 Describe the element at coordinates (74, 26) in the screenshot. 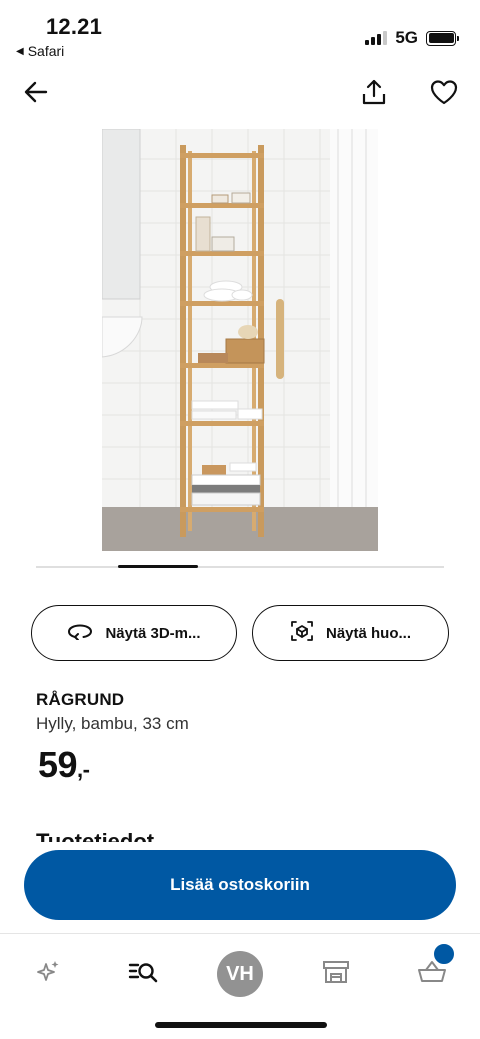

I see `status-time: 12.21` at that location.